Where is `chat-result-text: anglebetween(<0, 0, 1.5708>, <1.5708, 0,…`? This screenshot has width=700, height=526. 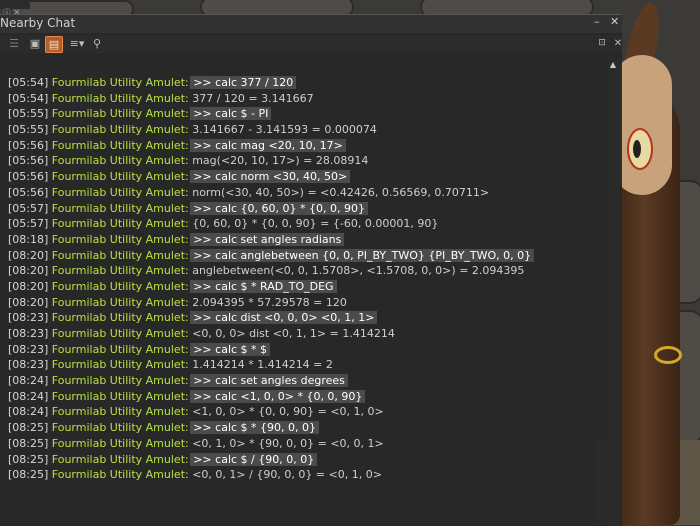
chat-result-text: anglebetween(<0, 0, 1.5708>, <1.5708, 0,… is located at coordinates (358, 271).